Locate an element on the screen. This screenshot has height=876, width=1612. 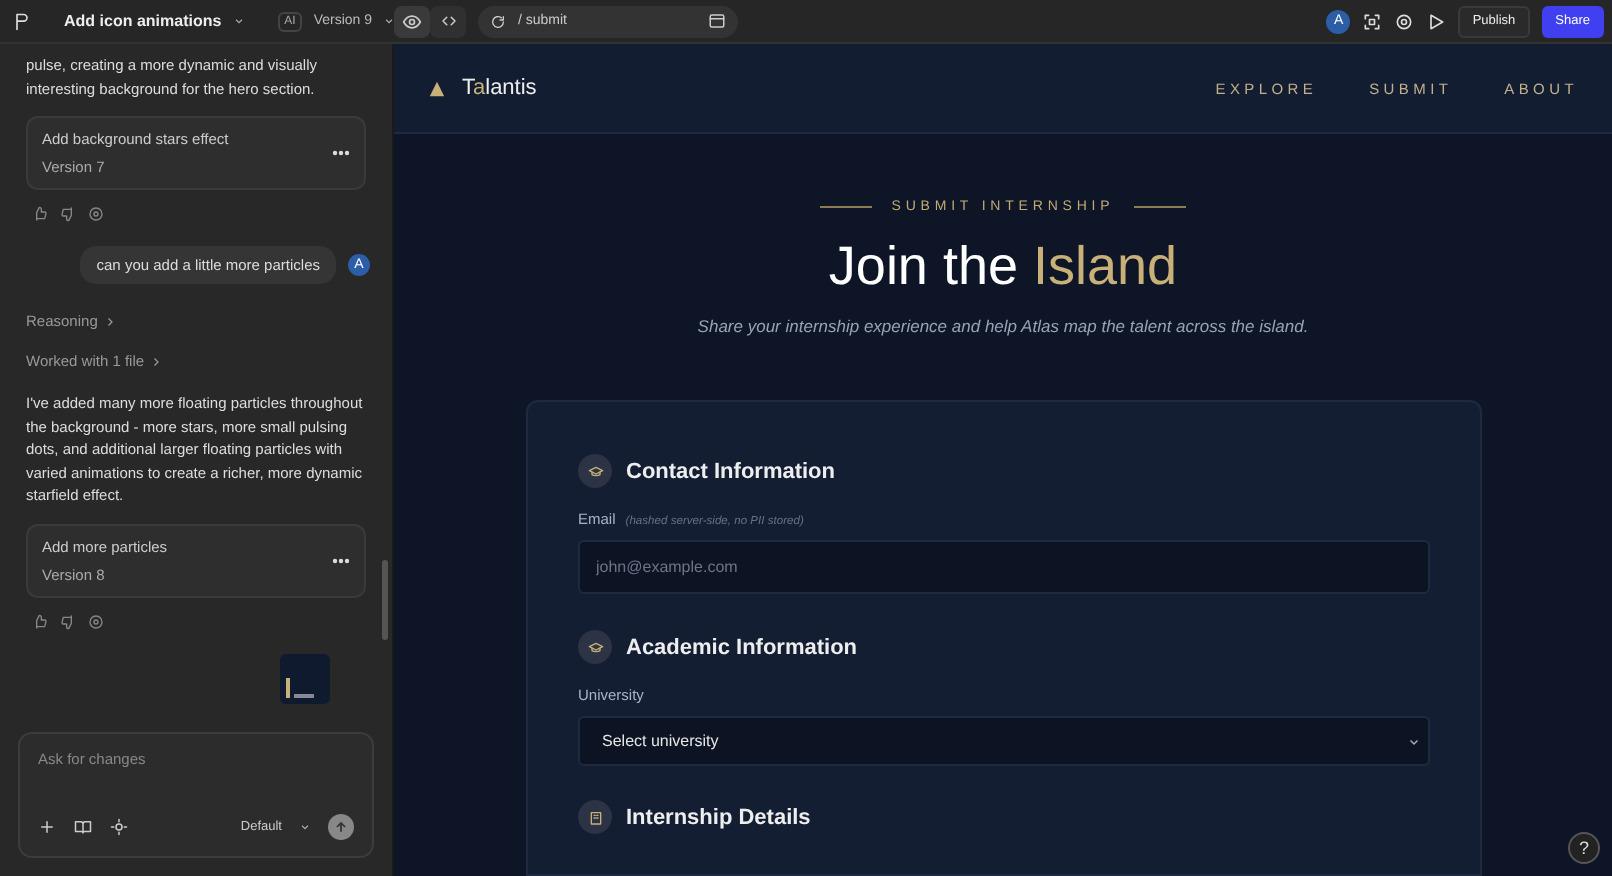
code-icon is located at coordinates (448, 21).